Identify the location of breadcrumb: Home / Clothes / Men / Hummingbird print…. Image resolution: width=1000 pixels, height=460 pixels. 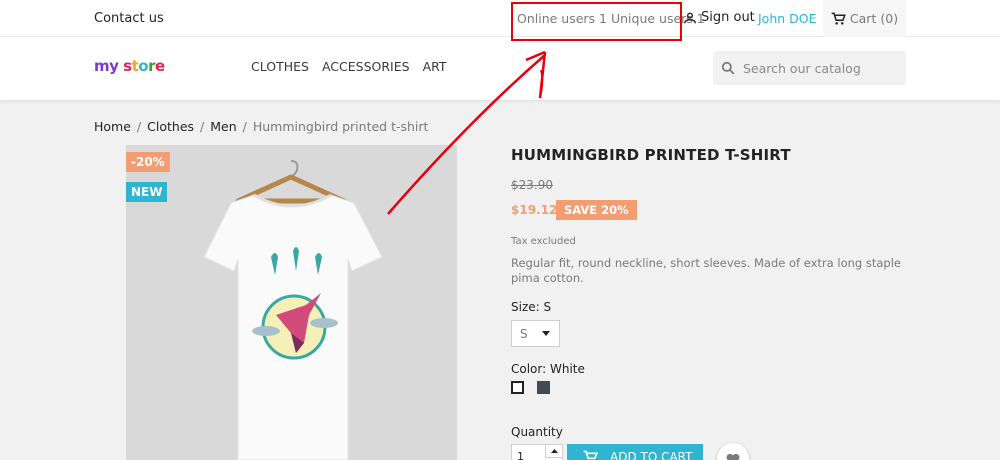
(261, 126).